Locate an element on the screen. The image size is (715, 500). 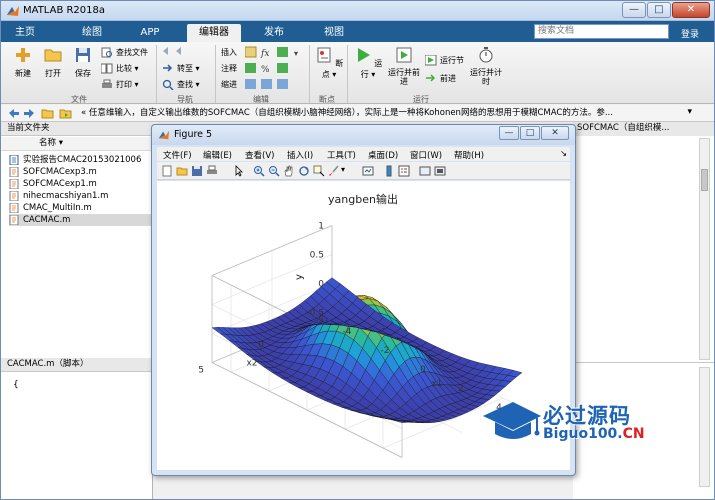
back-icon is located at coordinates (13, 113).